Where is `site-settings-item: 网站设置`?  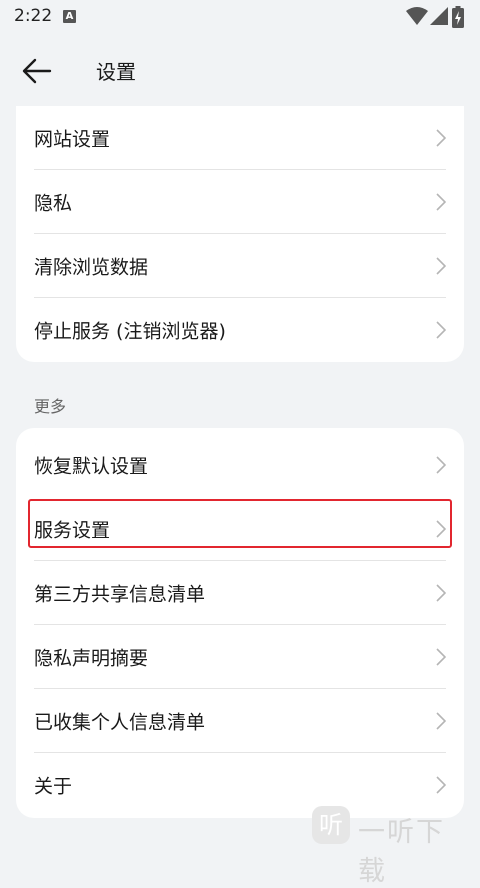
site-settings-item: 网站设置 is located at coordinates (240, 138).